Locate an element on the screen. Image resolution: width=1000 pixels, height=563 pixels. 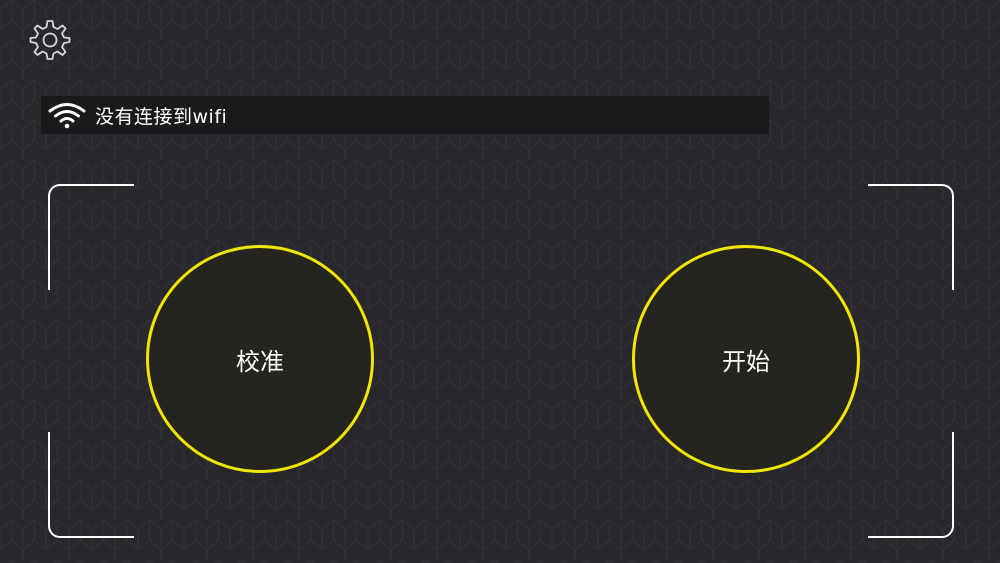
calibrate-button-label: 校准 is located at coordinates (260, 361).